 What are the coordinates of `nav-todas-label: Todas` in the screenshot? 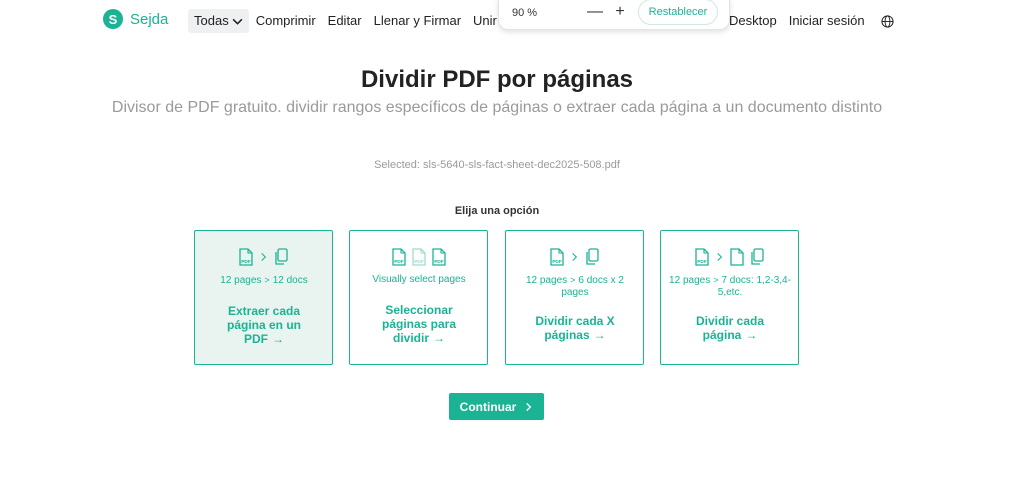 It's located at (211, 20).